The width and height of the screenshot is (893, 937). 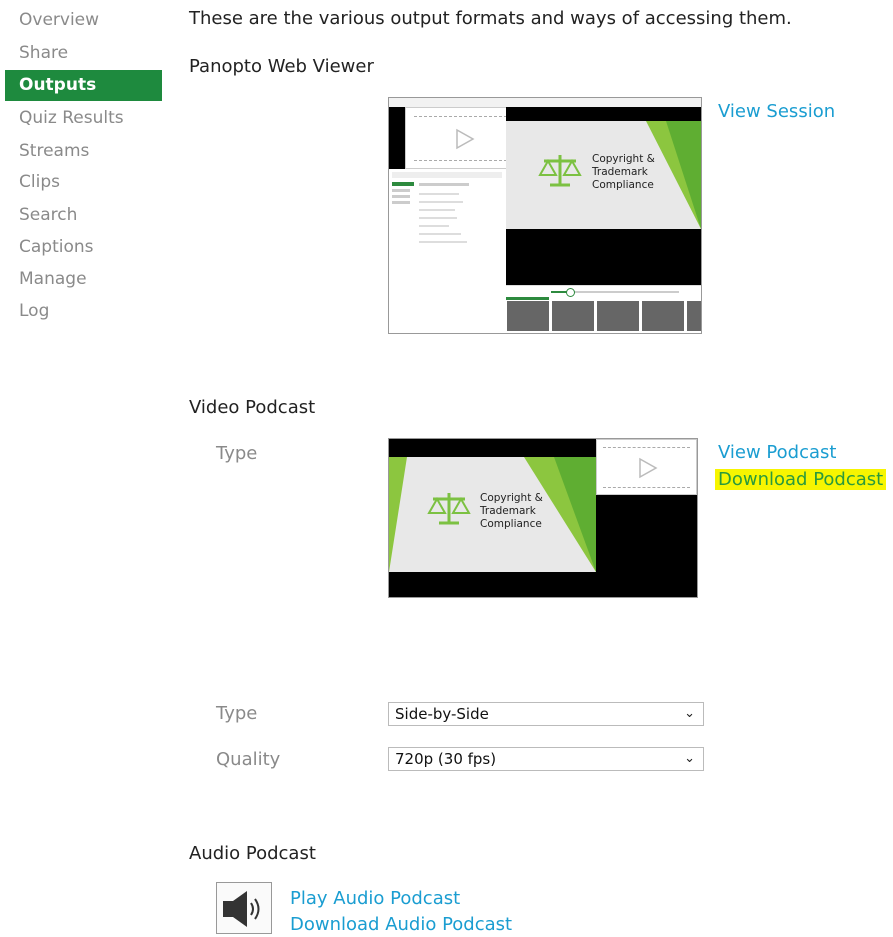 I want to click on sidebar-item-streams: Streams, so click(x=83, y=151).